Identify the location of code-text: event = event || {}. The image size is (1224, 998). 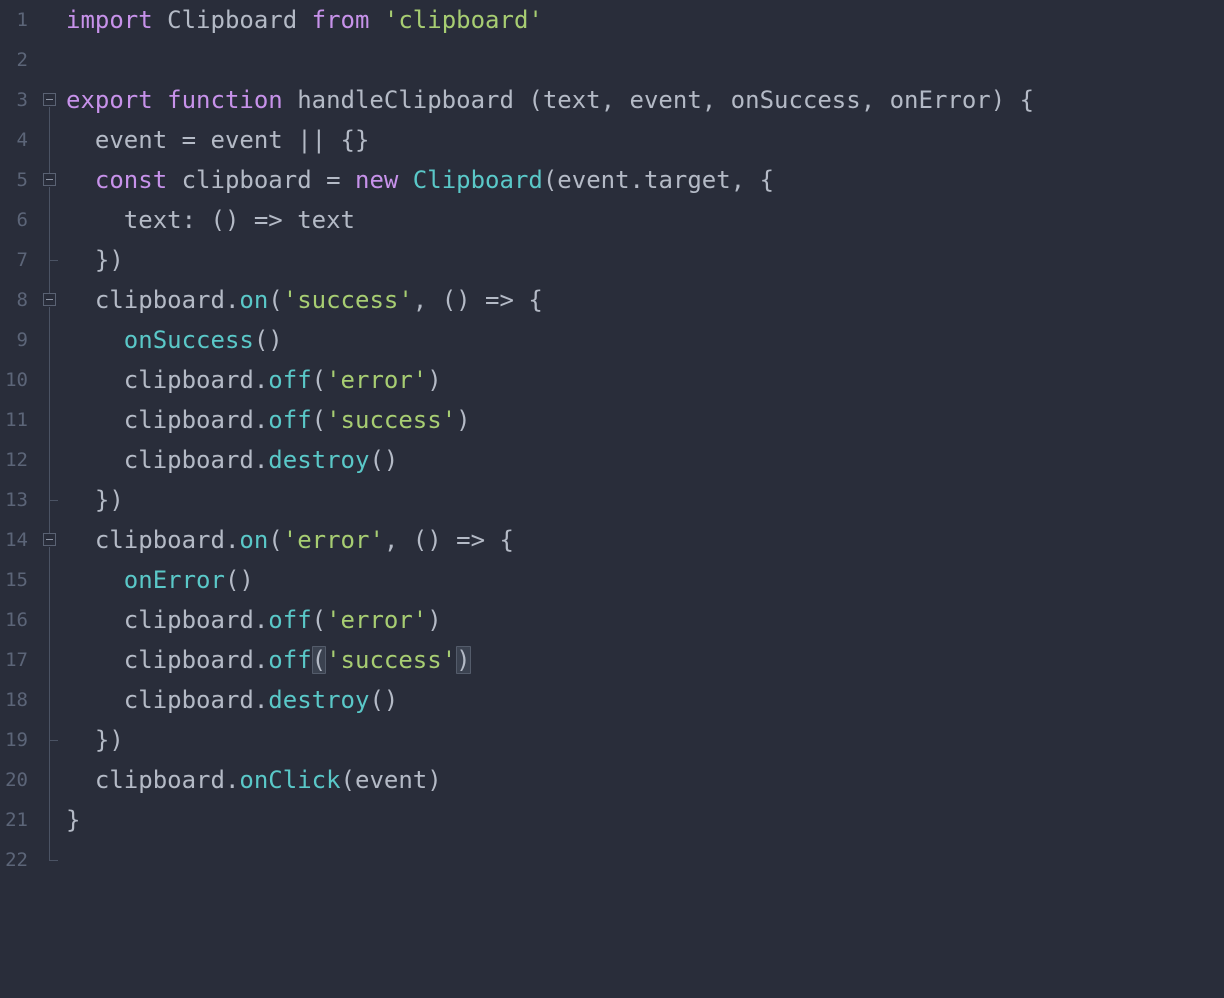
(218, 140).